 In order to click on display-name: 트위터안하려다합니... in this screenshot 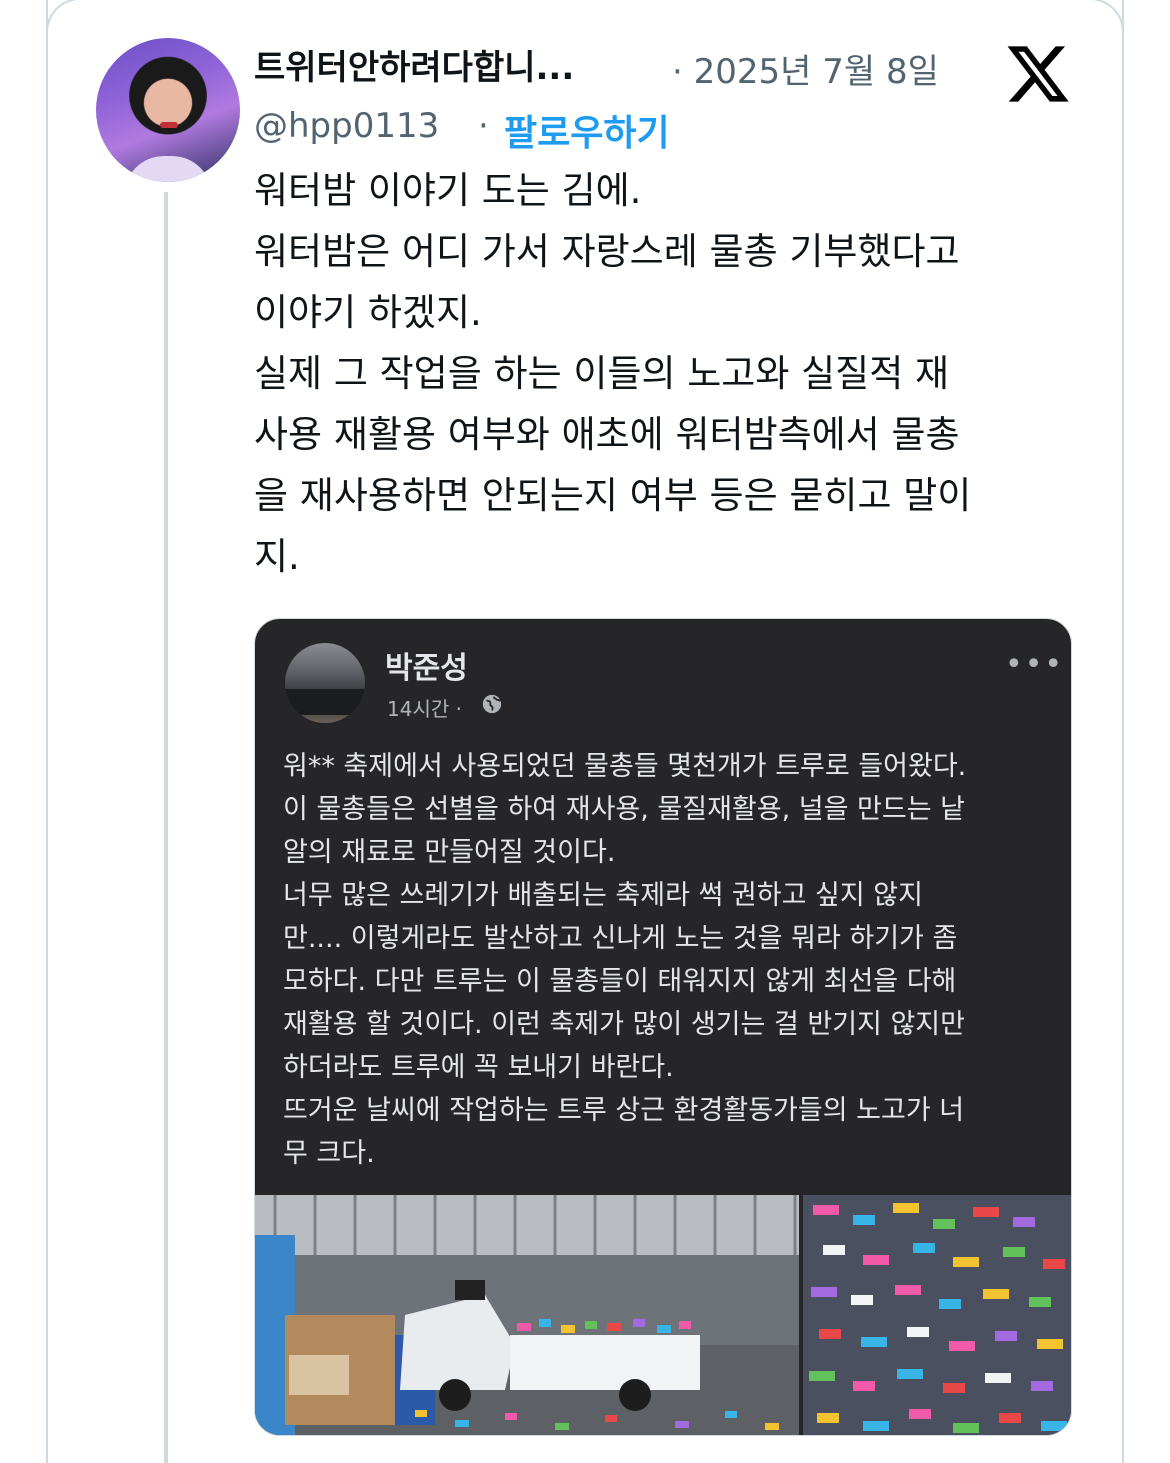, I will do `click(414, 64)`.